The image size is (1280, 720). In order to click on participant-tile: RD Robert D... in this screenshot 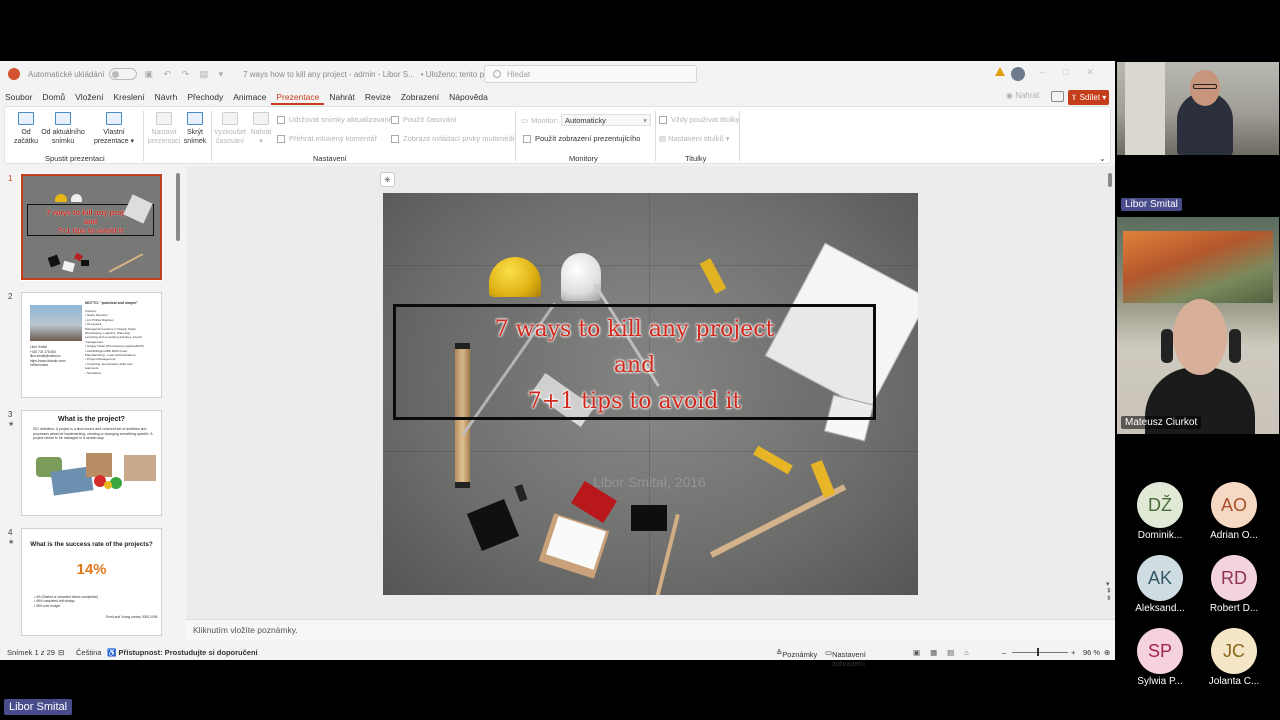, I will do `click(1234, 584)`.